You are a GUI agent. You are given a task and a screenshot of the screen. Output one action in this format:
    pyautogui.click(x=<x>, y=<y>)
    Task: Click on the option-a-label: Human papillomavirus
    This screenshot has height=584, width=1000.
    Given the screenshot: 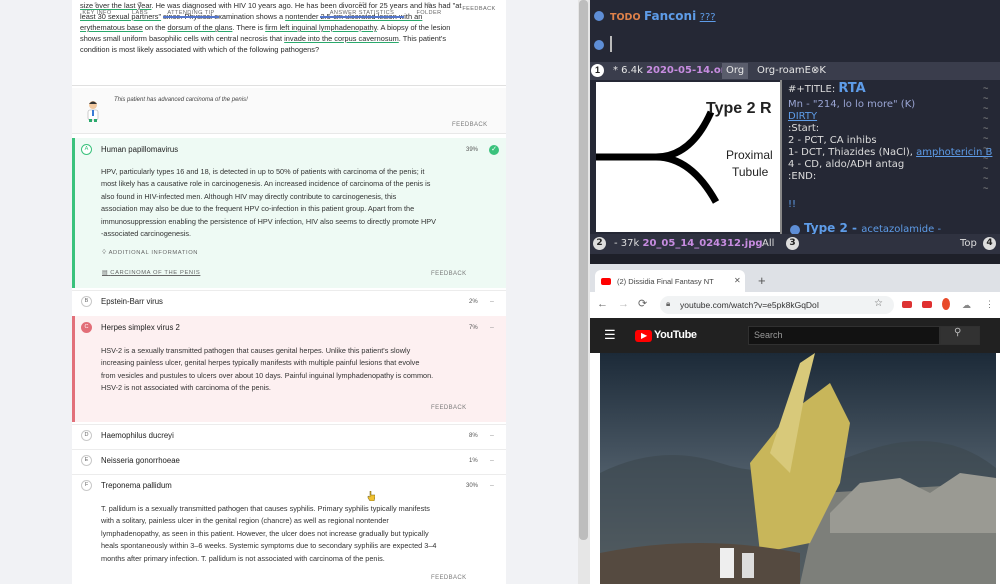 What is the action you would take?
    pyautogui.click(x=139, y=149)
    